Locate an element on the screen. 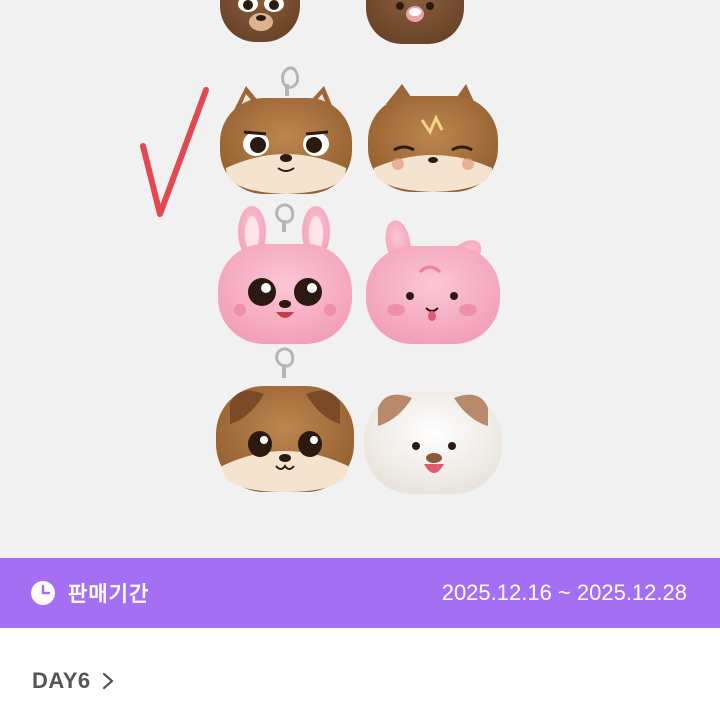 This screenshot has height=720, width=720. sale-period-label: 판매기간 is located at coordinates (109, 594).